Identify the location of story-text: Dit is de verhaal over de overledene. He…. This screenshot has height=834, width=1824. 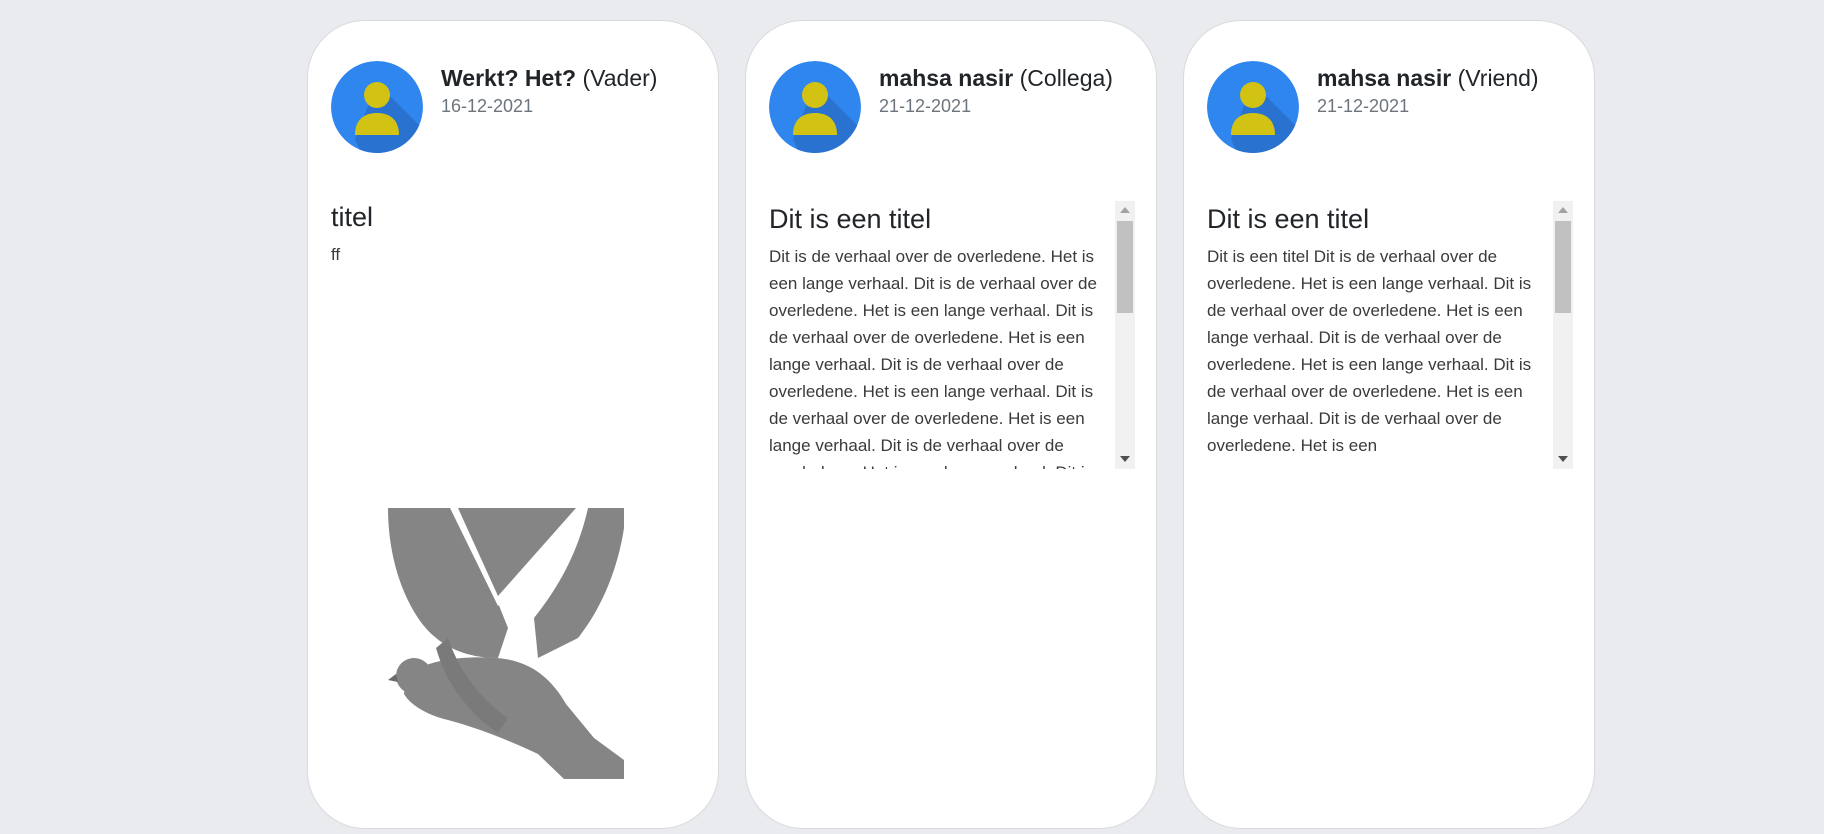
(933, 358).